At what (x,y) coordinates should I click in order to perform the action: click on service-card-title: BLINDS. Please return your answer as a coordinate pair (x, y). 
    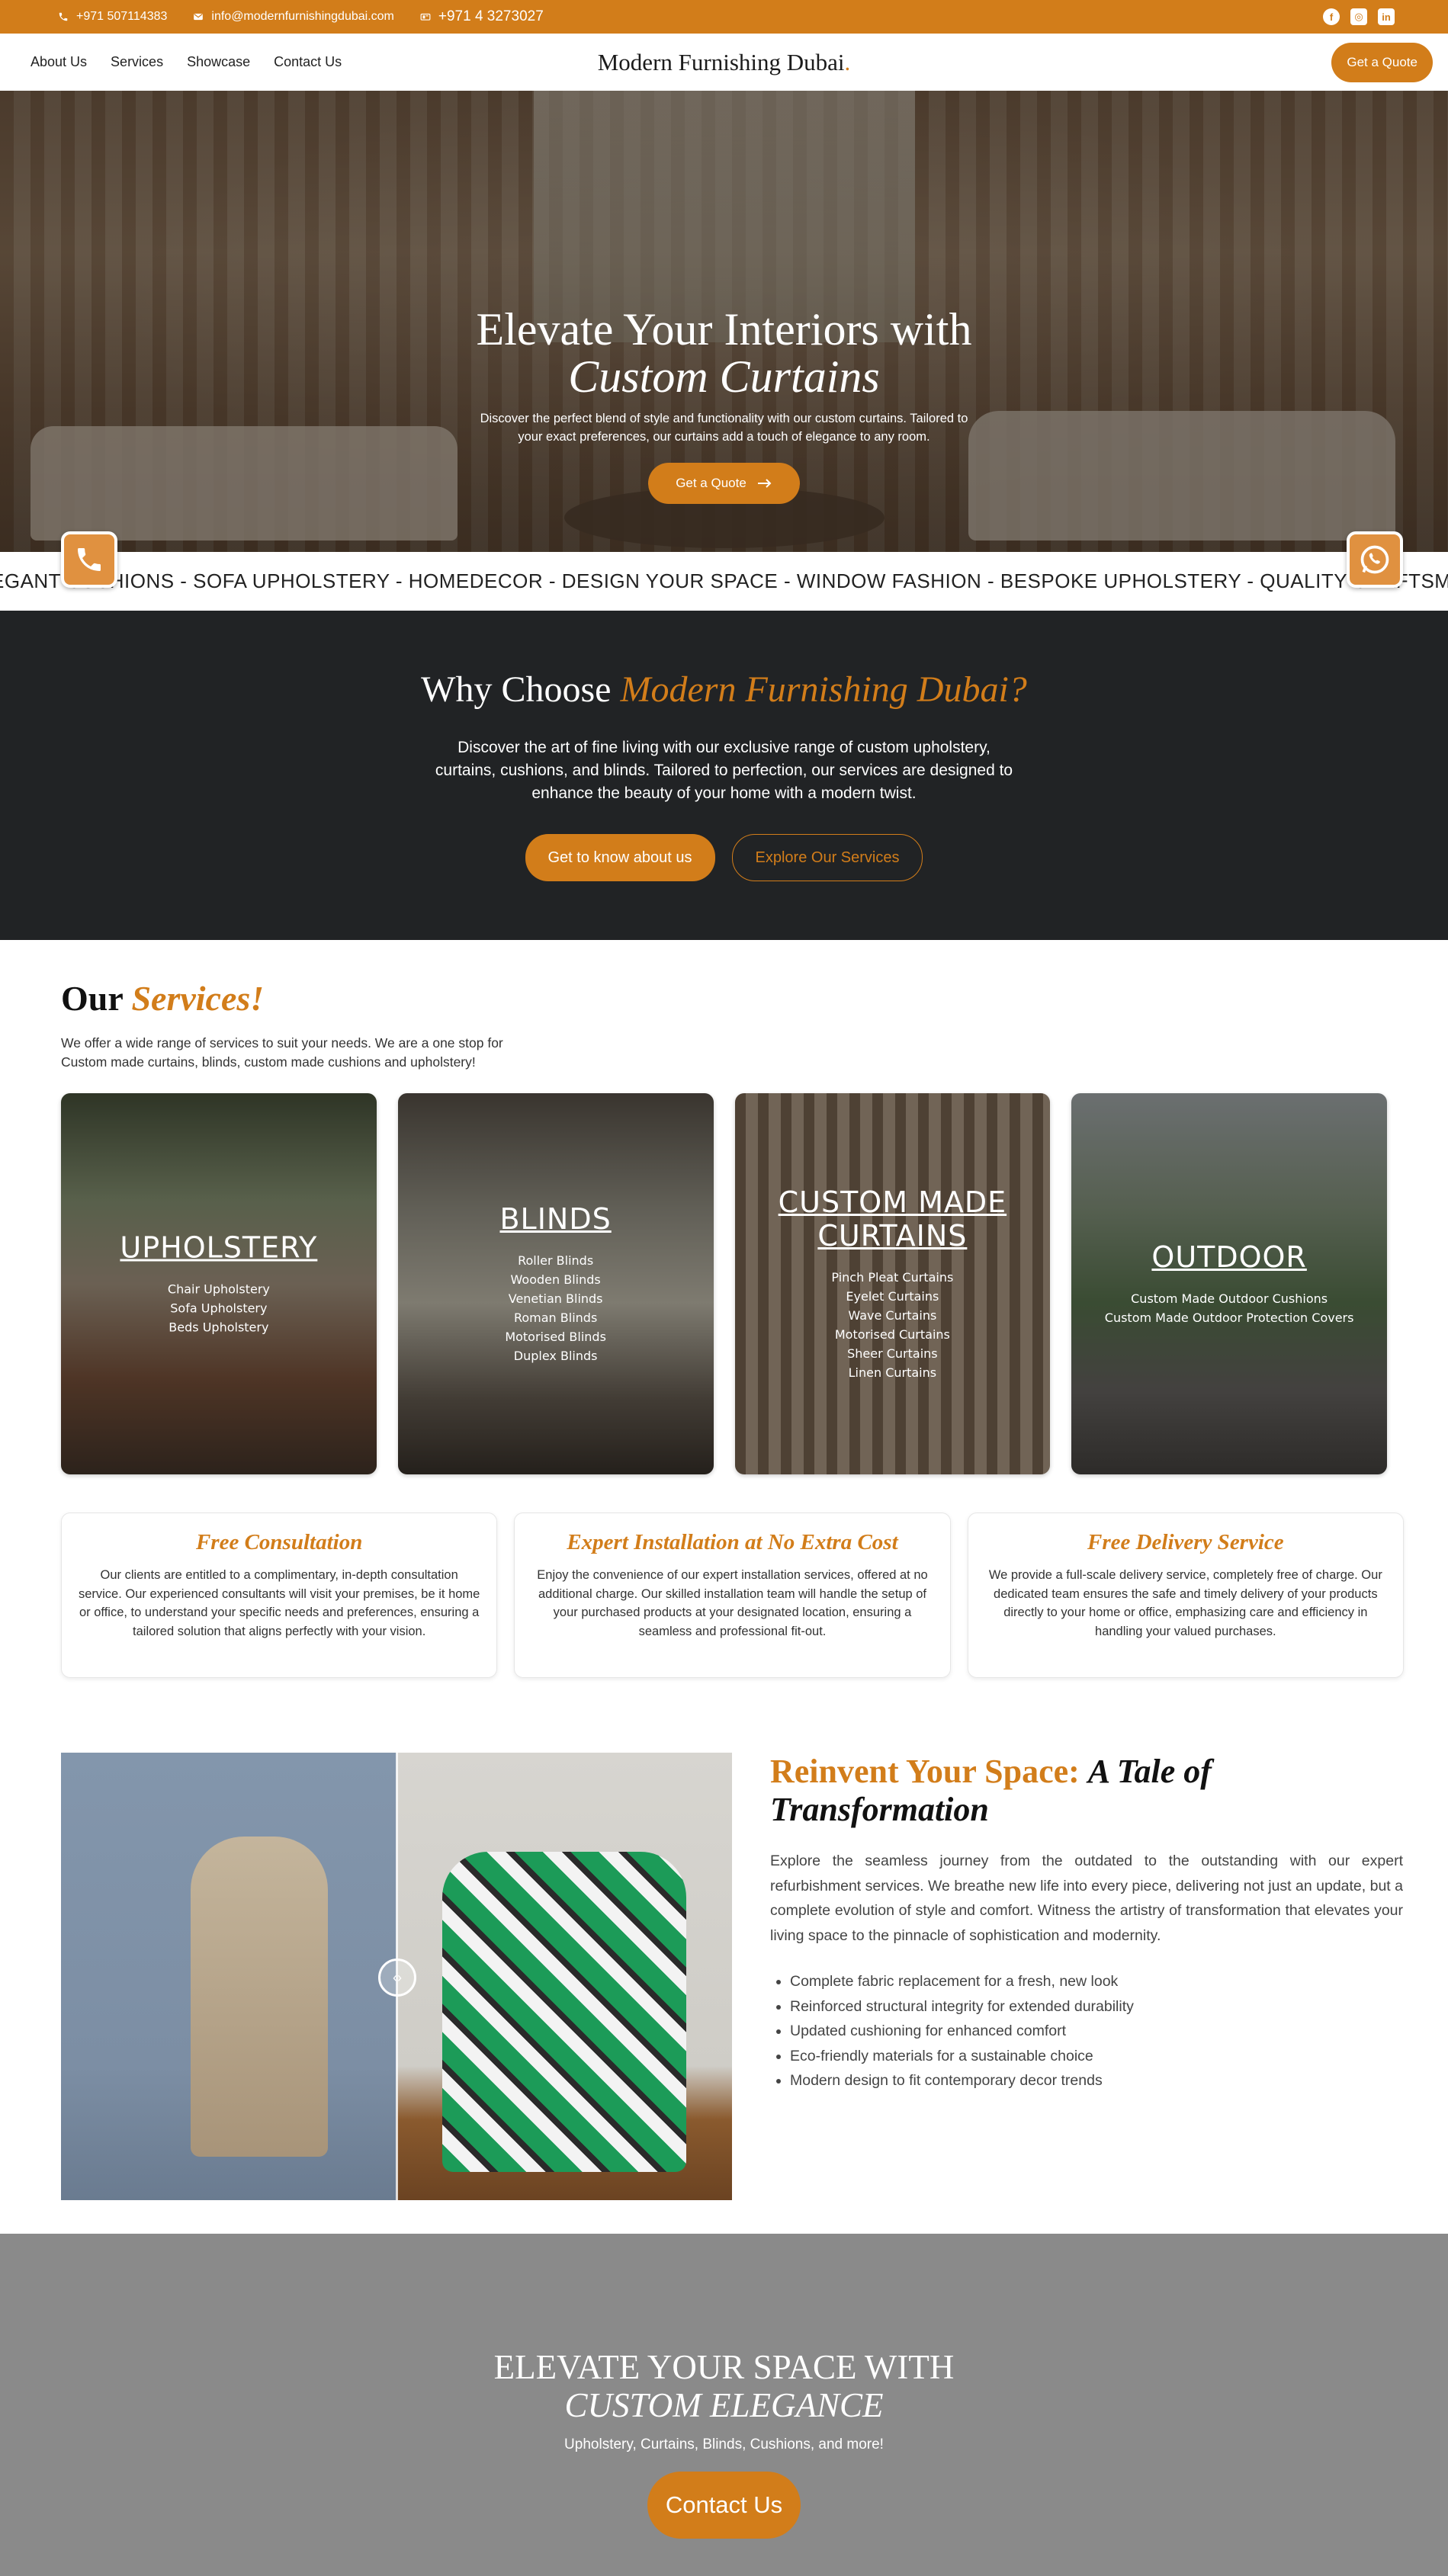
    Looking at the image, I should click on (556, 1219).